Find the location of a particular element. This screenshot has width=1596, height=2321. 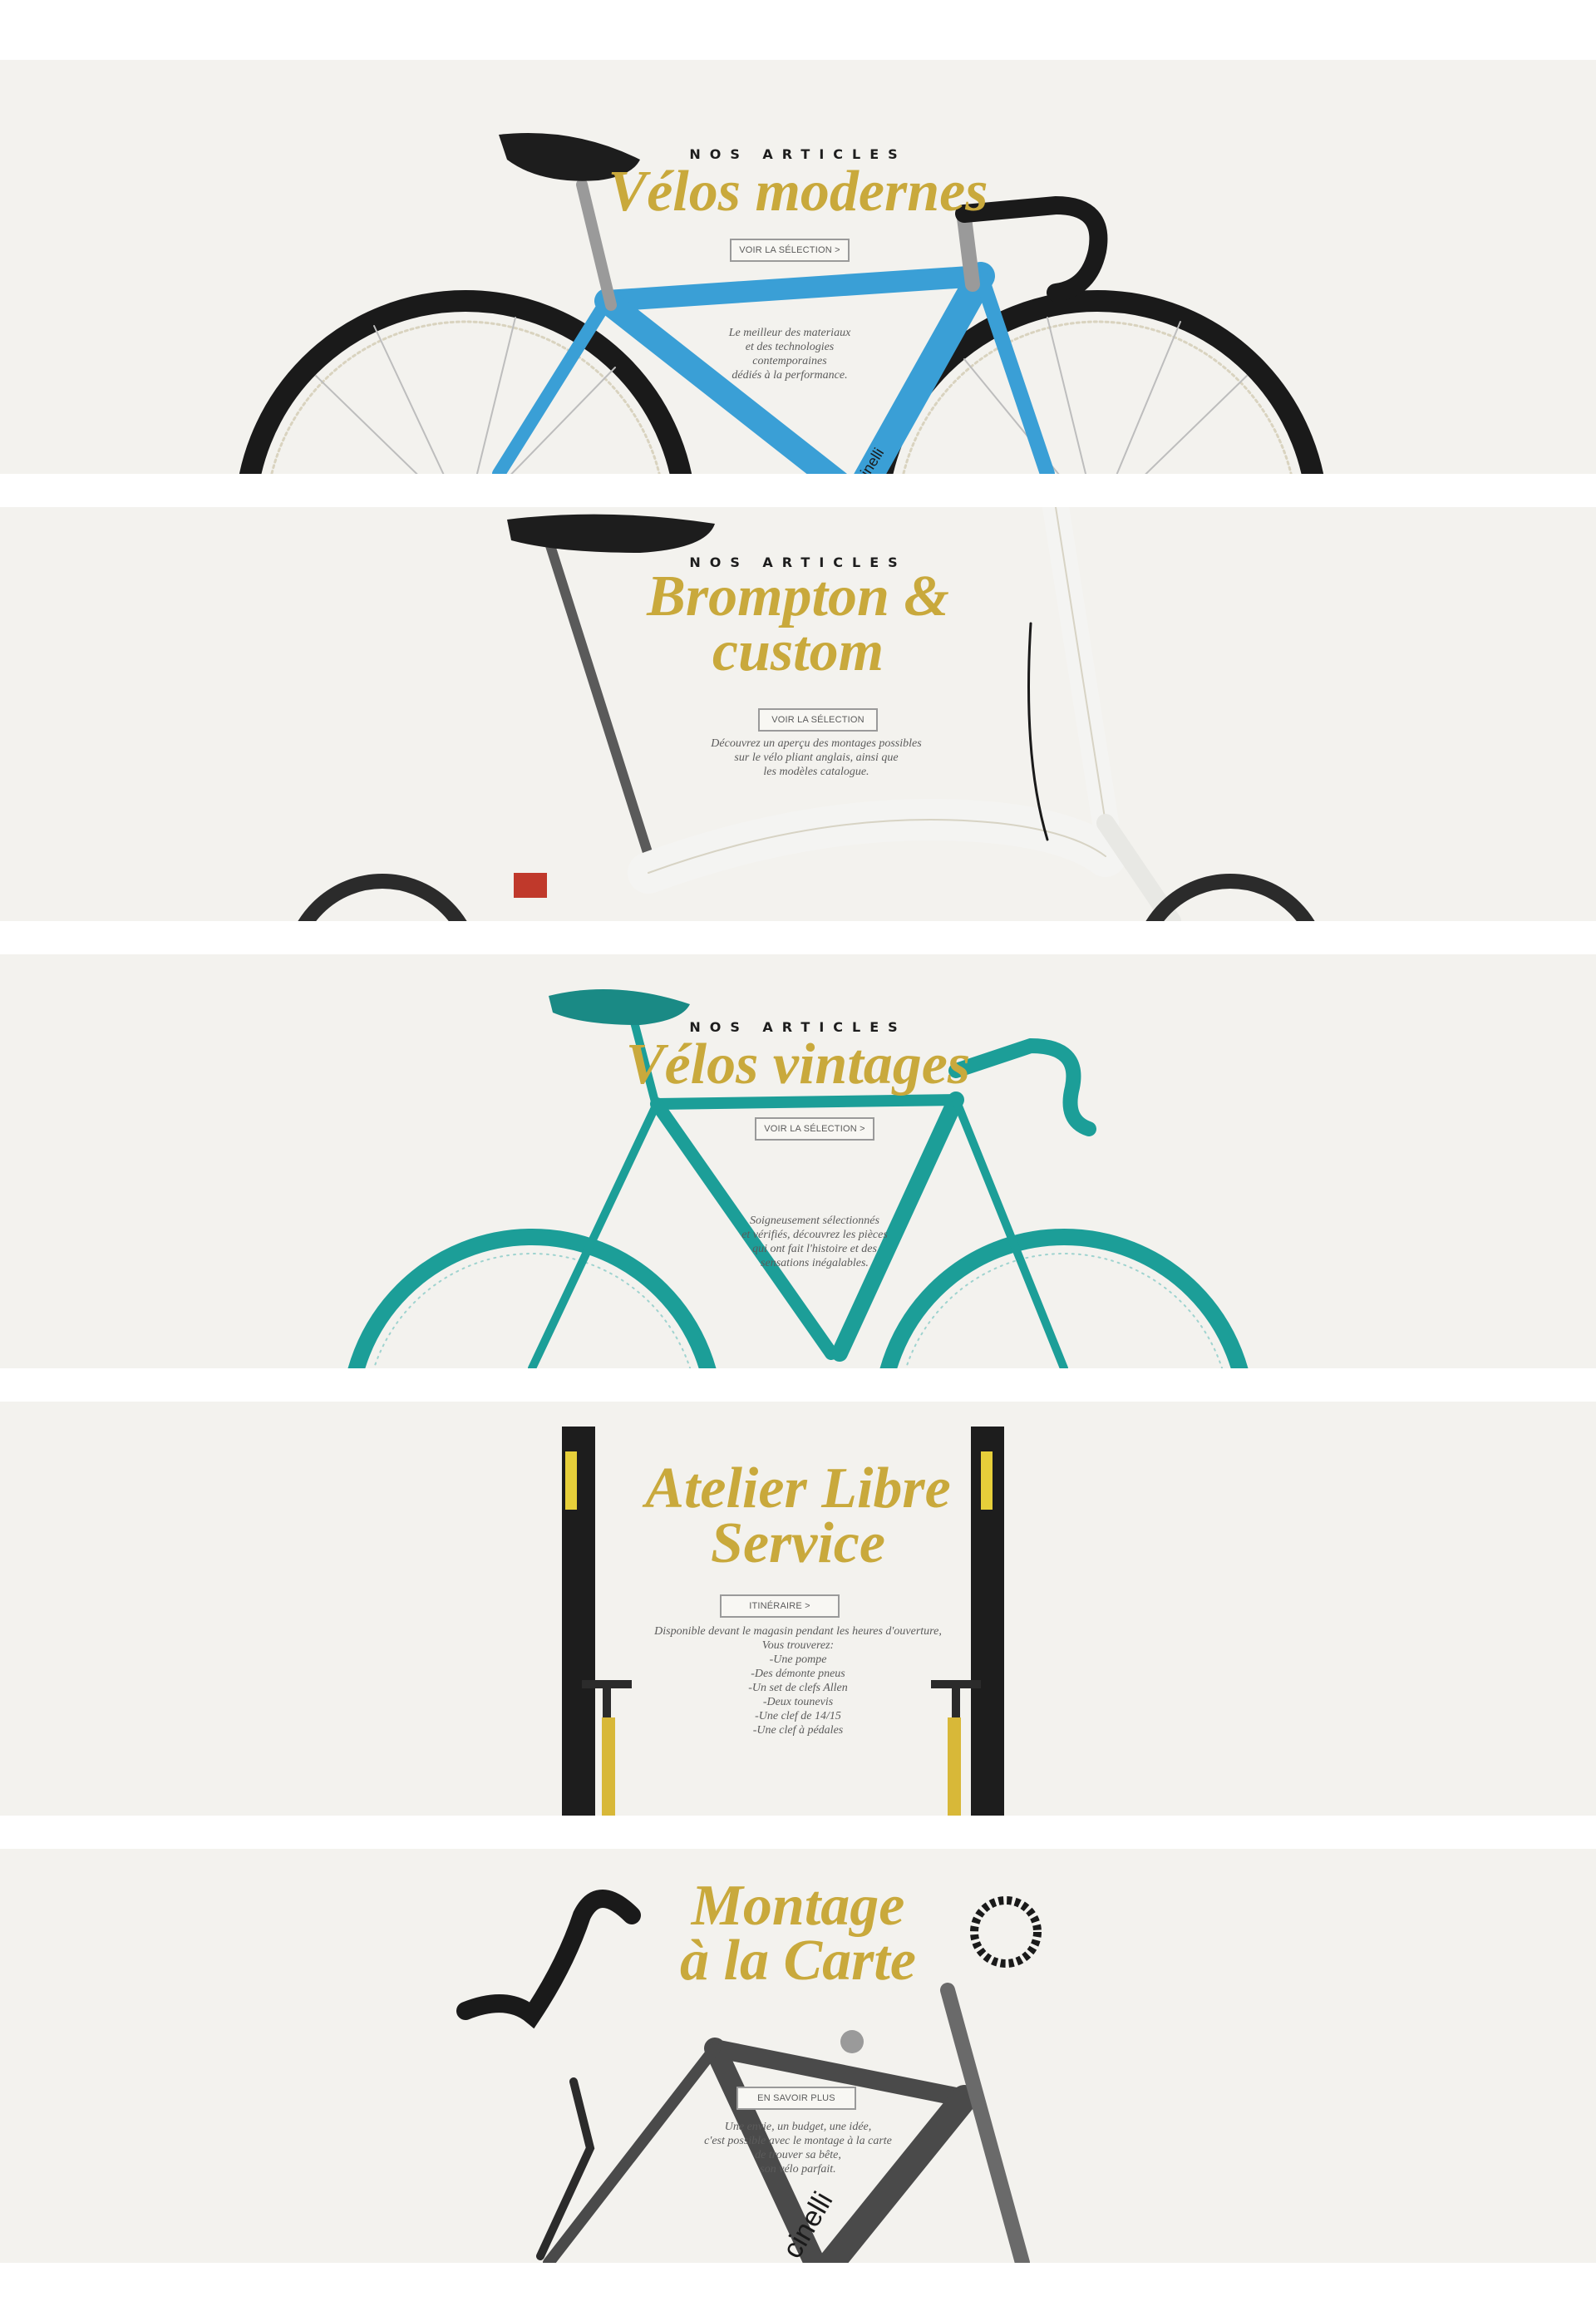

section-title: Vélos vintages is located at coordinates (798, 1064).